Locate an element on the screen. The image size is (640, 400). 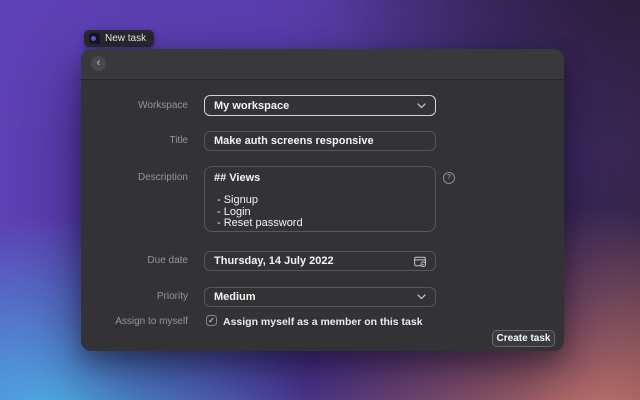
workspace-value: My workspace is located at coordinates (252, 105).